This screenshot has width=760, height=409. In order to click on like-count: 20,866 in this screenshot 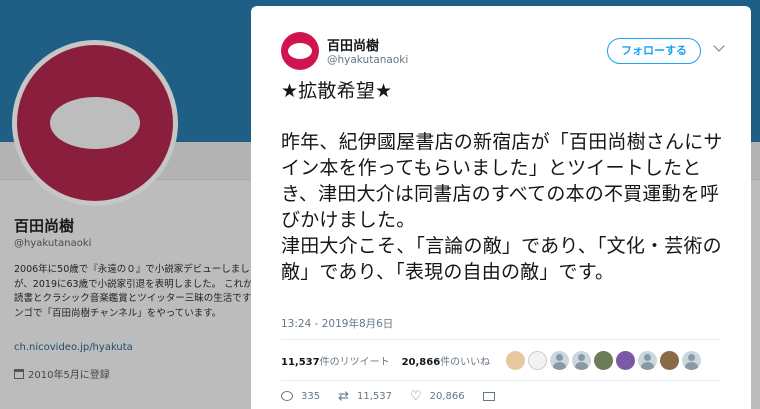, I will do `click(447, 396)`.